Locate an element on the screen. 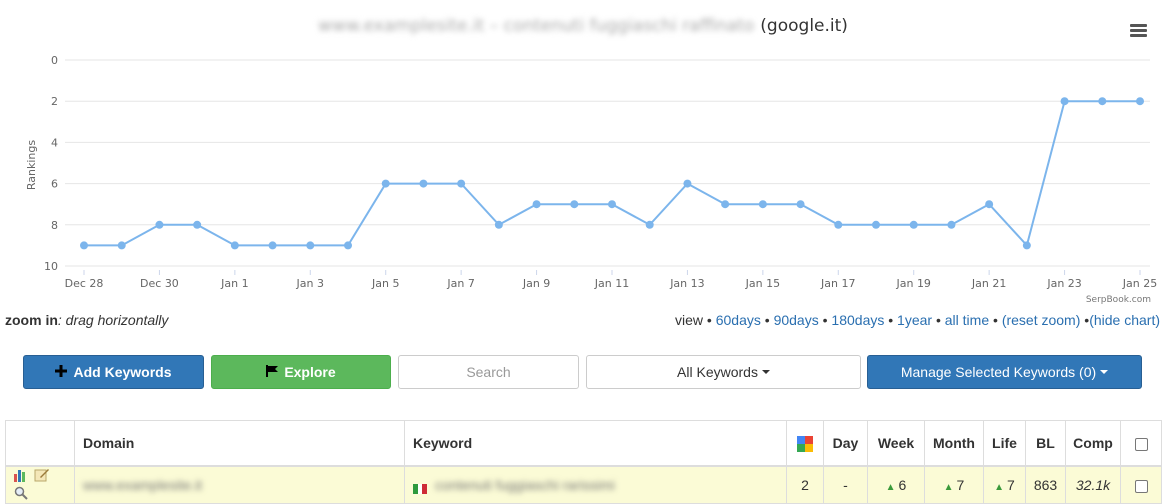  x-tick-label: Jan 13 is located at coordinates (686, 283).